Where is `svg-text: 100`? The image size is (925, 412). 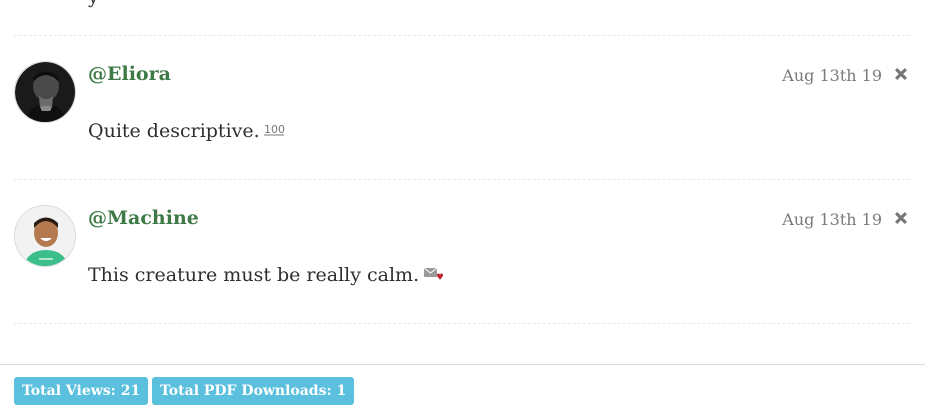
svg-text: 100 is located at coordinates (274, 129).